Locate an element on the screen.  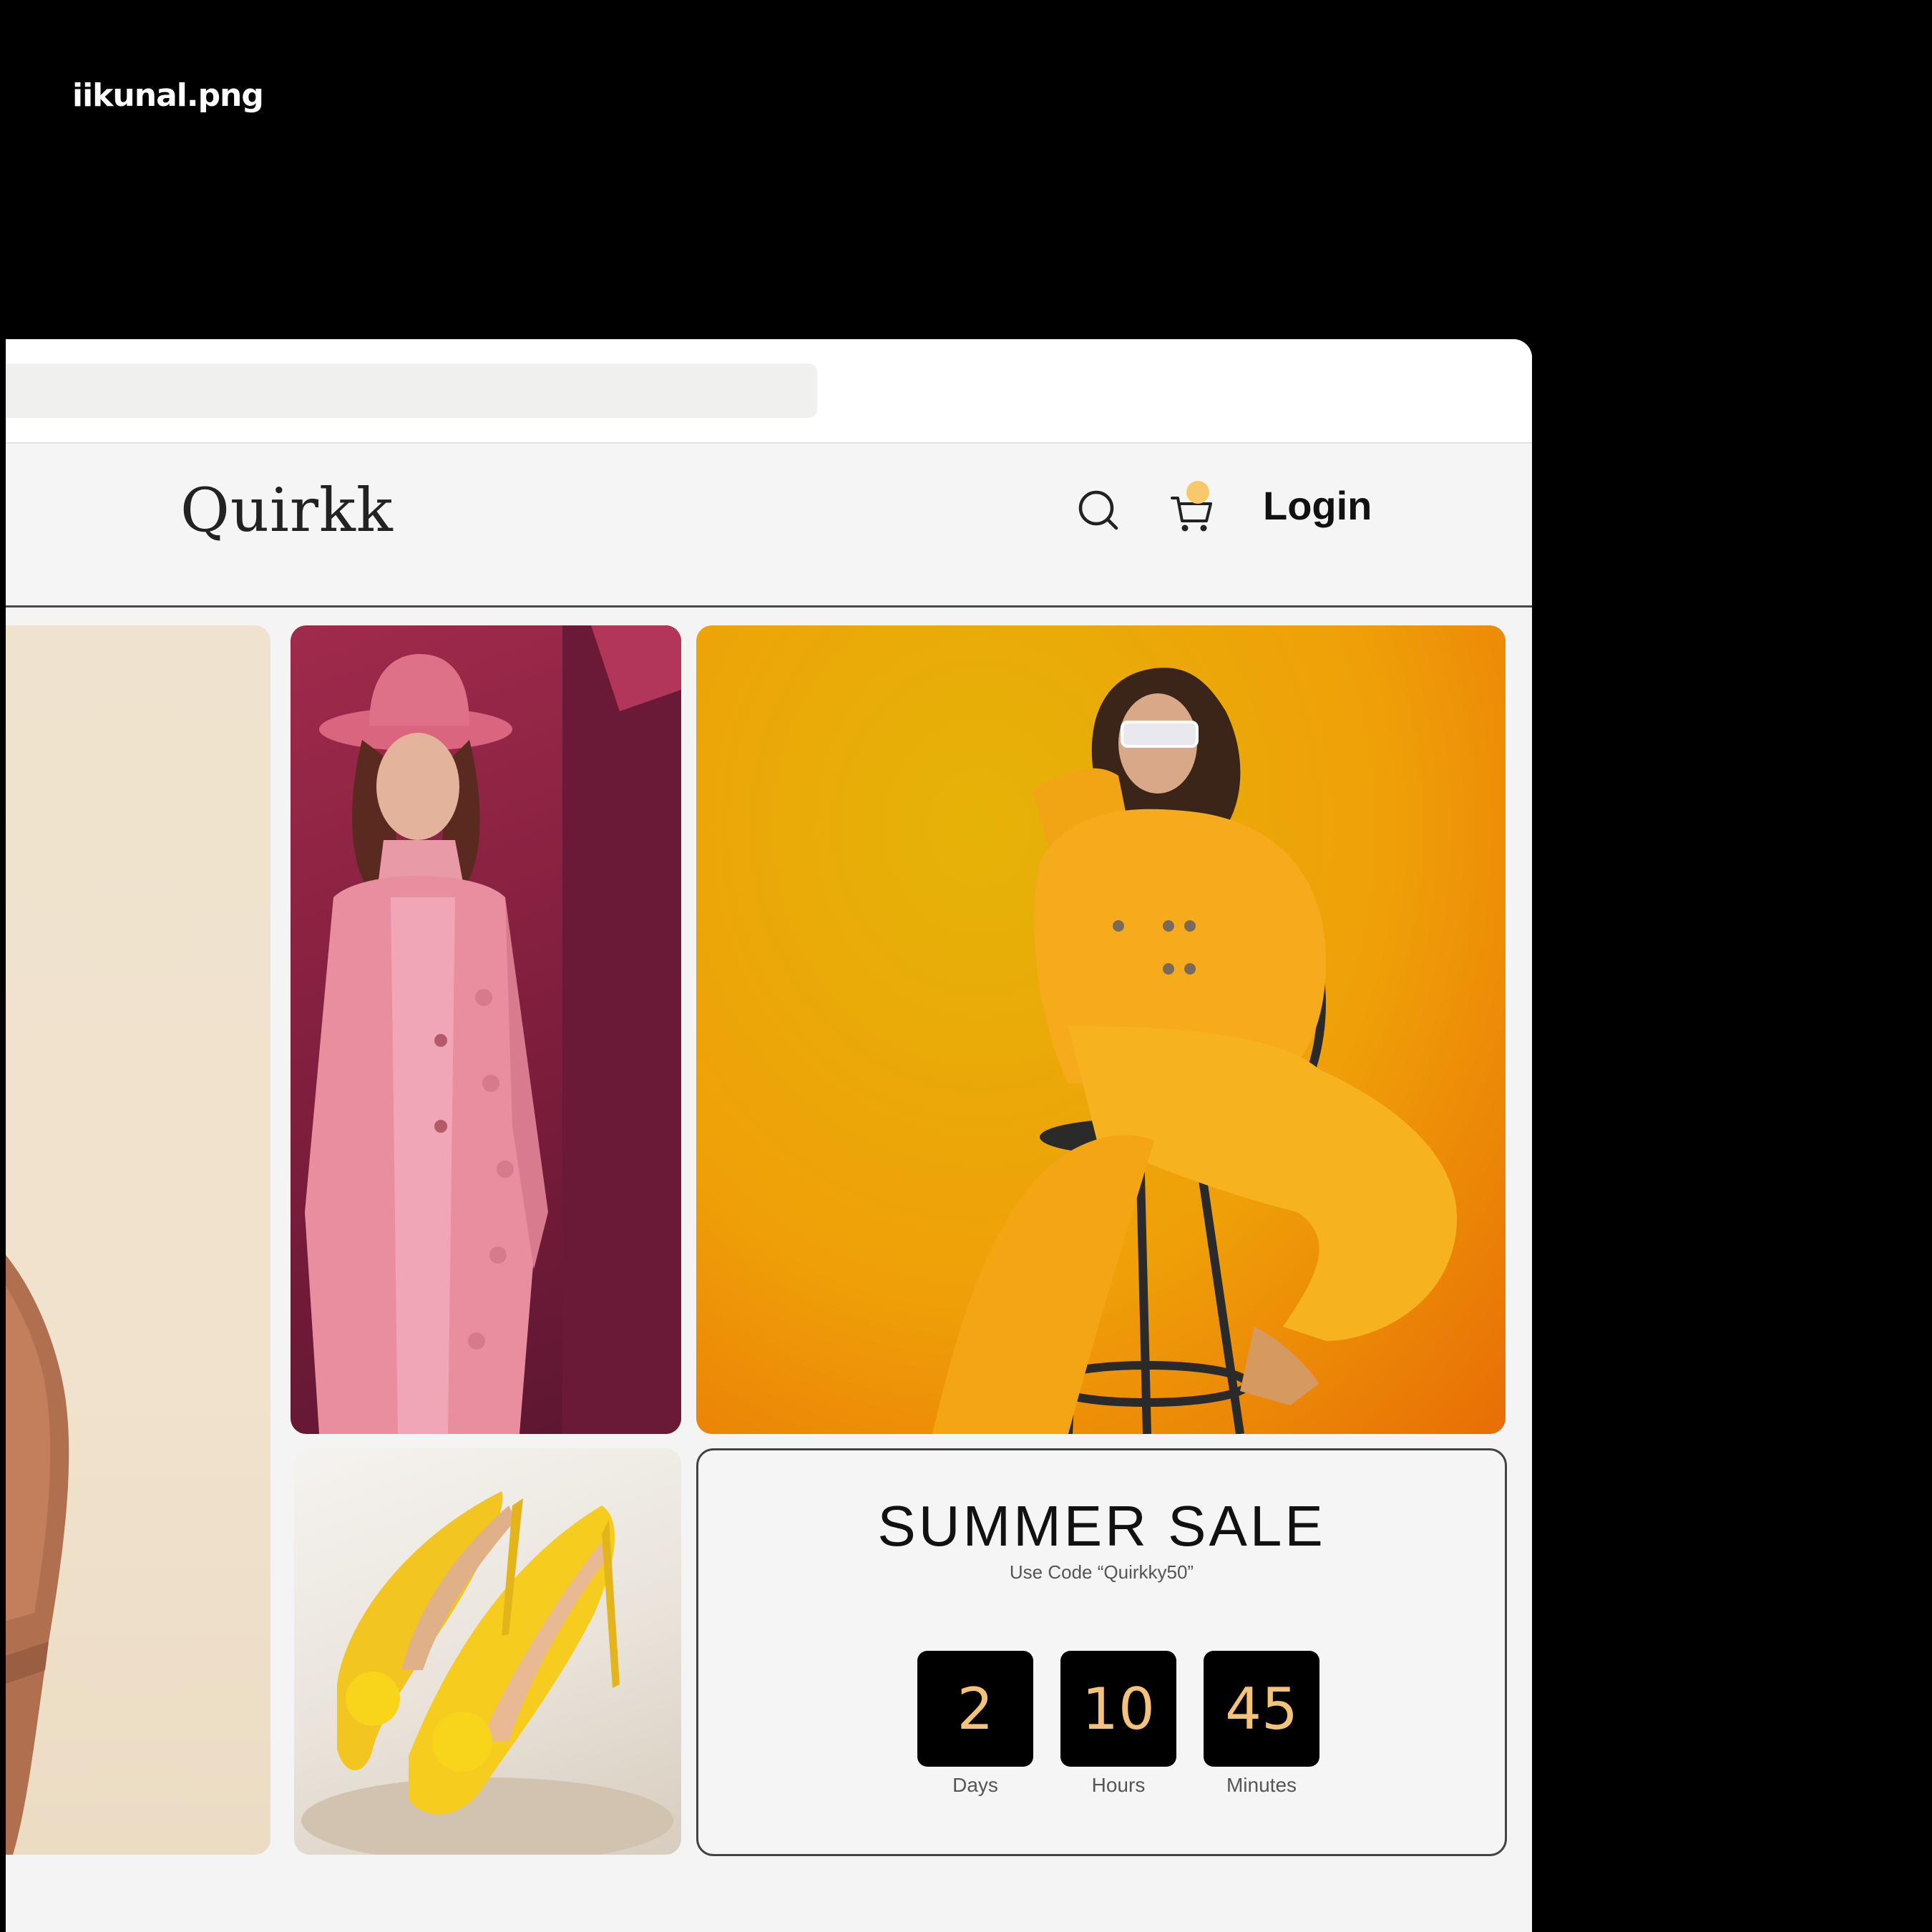
search-button is located at coordinates (1099, 511).